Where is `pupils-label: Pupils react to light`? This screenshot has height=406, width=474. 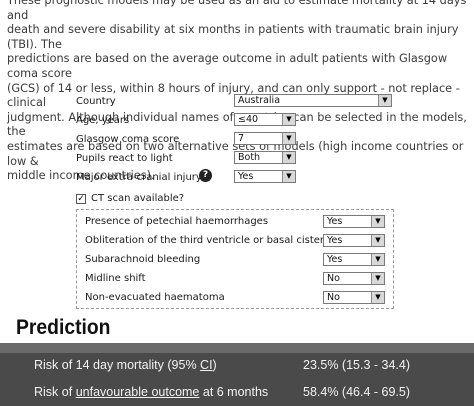
pupils-label: Pupils react to light is located at coordinates (124, 158).